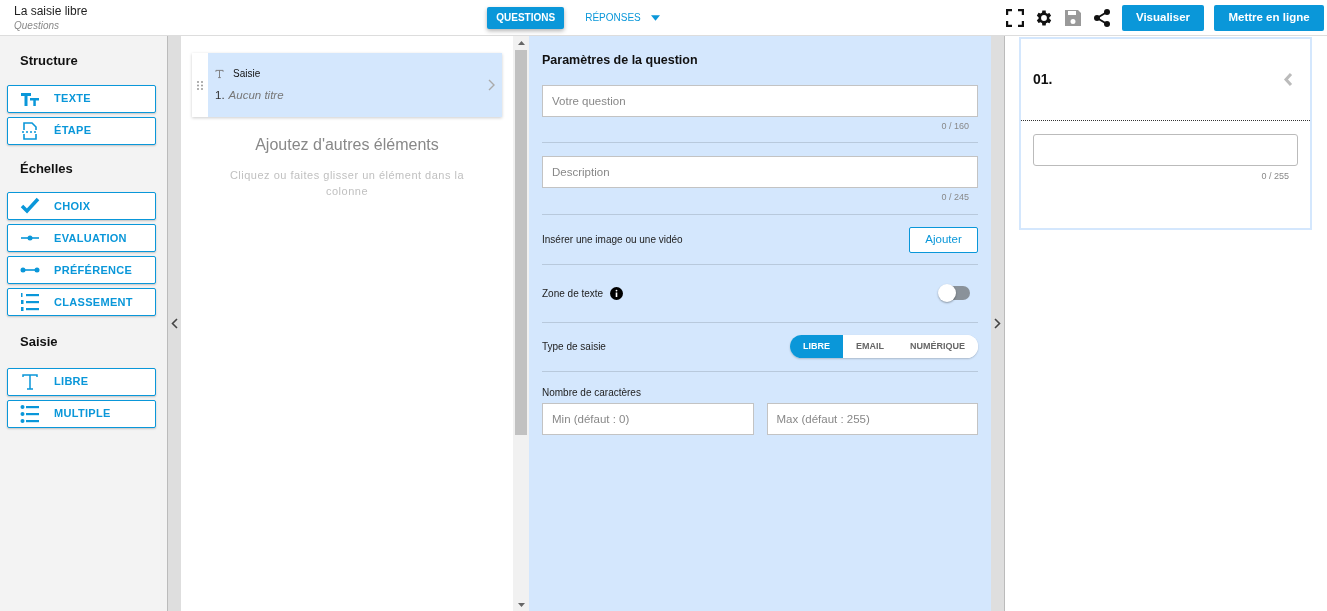 The width and height of the screenshot is (1327, 611). What do you see at coordinates (174, 323) in the screenshot?
I see `collapse-icon` at bounding box center [174, 323].